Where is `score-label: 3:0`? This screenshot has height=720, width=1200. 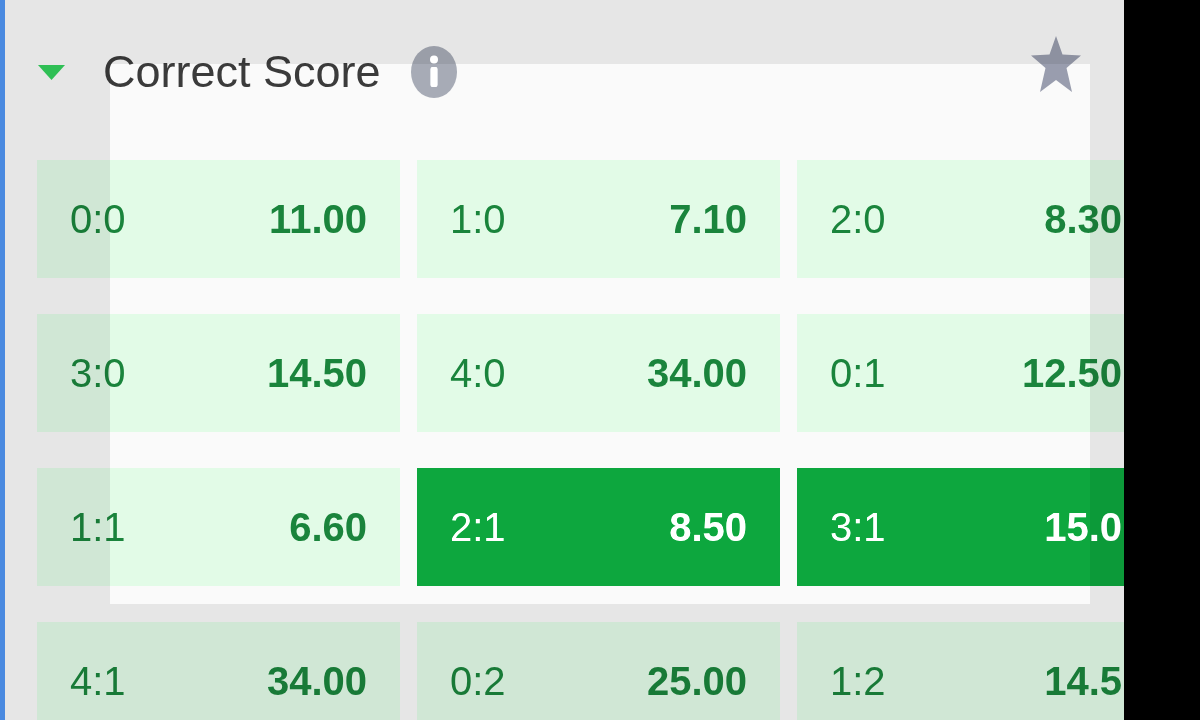
score-label: 3:0 is located at coordinates (98, 373).